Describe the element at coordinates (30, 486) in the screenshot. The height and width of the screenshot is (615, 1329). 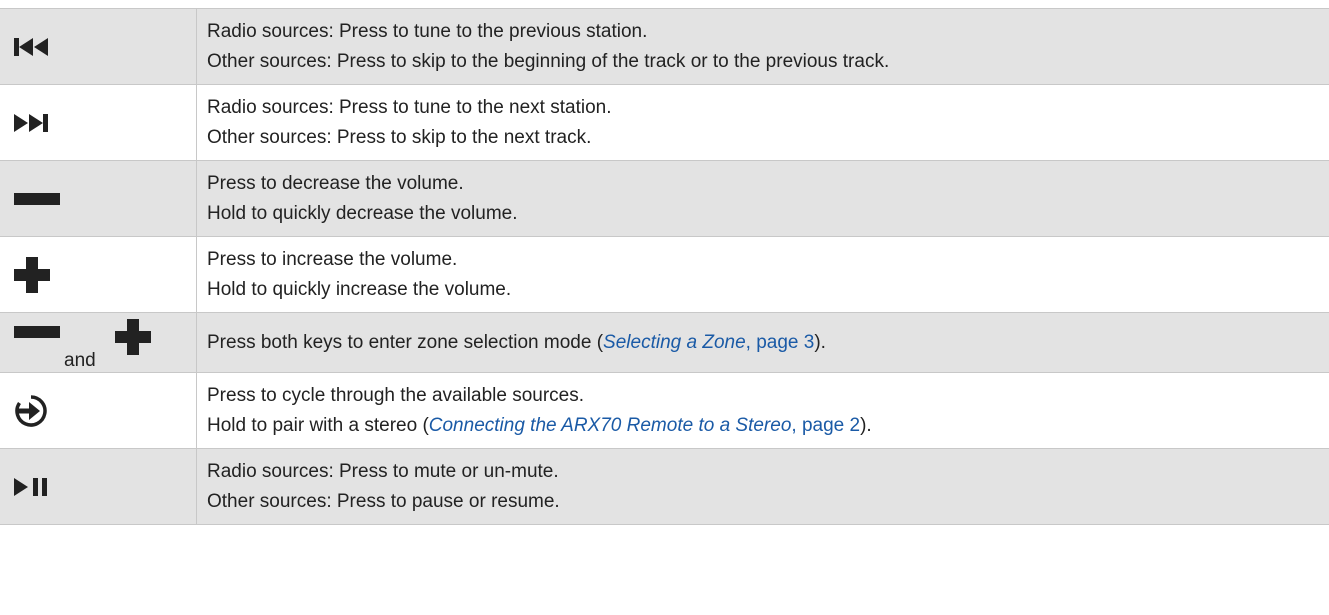
I see `play-pause-icon` at that location.